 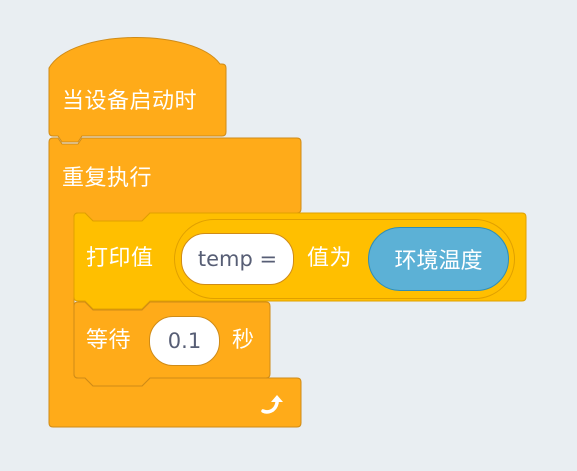 I want to click on join-middle-label: 值为, so click(x=330, y=258).